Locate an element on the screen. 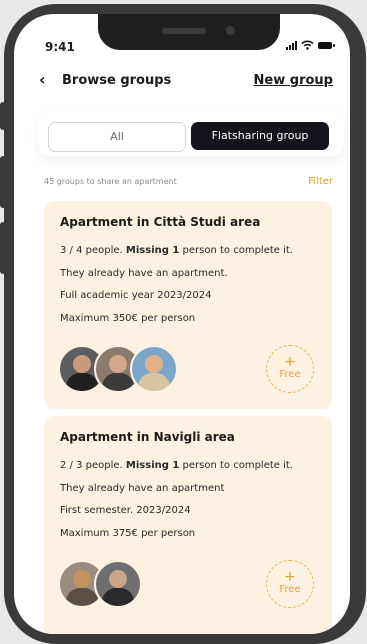 The height and width of the screenshot is (644, 367). camera-icon is located at coordinates (230, 30).